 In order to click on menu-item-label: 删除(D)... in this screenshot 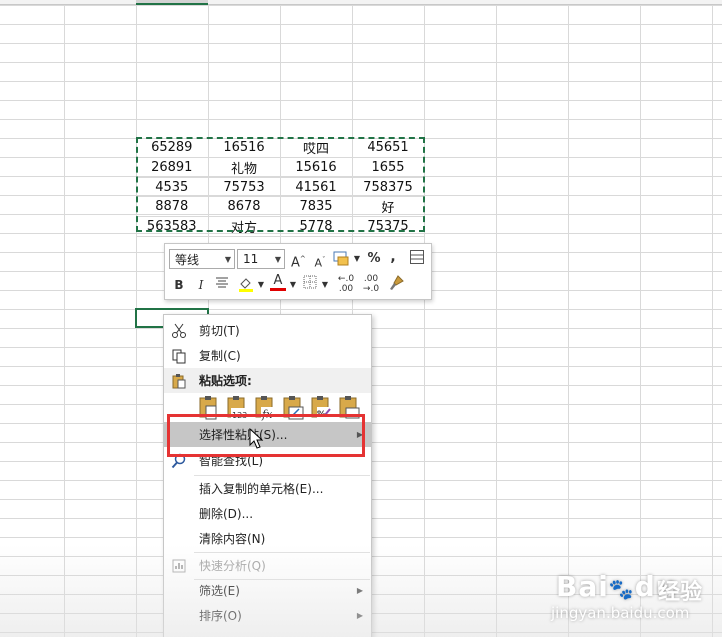, I will do `click(226, 514)`.